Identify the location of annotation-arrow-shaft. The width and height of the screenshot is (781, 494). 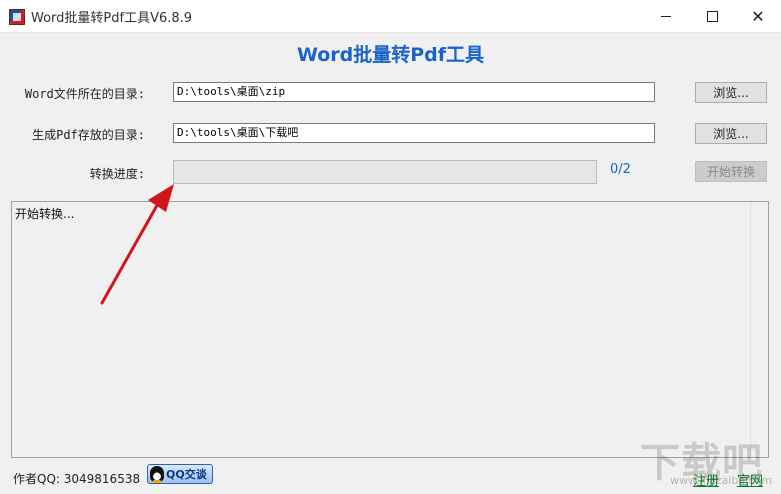
(131, 251).